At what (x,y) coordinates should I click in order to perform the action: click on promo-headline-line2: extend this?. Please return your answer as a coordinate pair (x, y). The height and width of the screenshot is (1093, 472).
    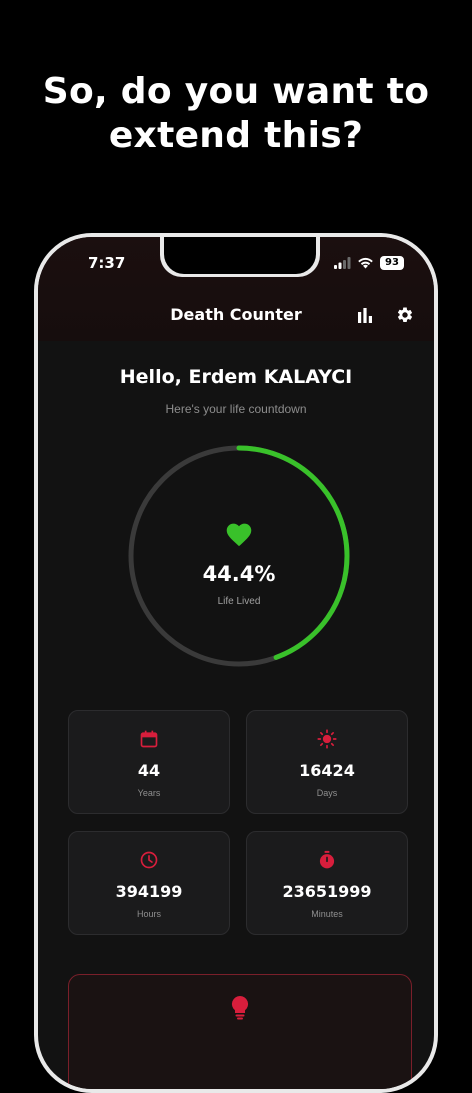
    Looking at the image, I should click on (236, 135).